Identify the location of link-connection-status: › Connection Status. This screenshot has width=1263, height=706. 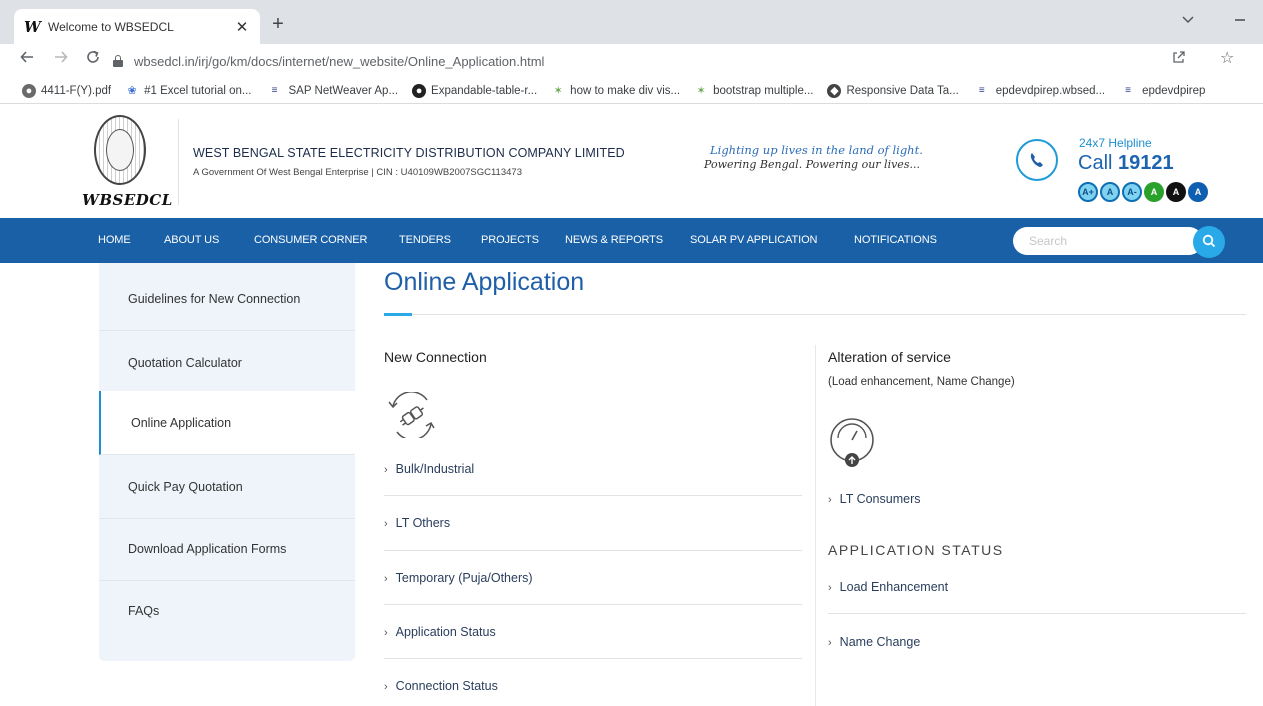
(441, 686).